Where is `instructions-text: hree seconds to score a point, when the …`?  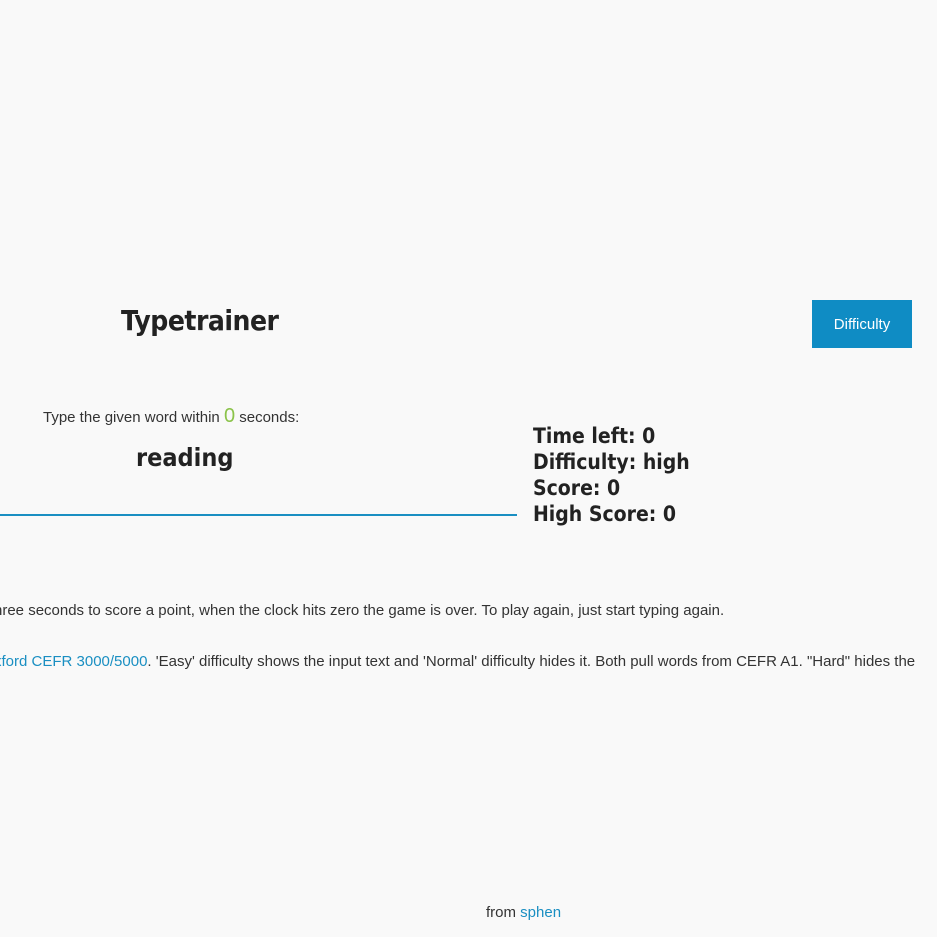
instructions-text: hree seconds to score a point, when the … is located at coordinates (362, 610).